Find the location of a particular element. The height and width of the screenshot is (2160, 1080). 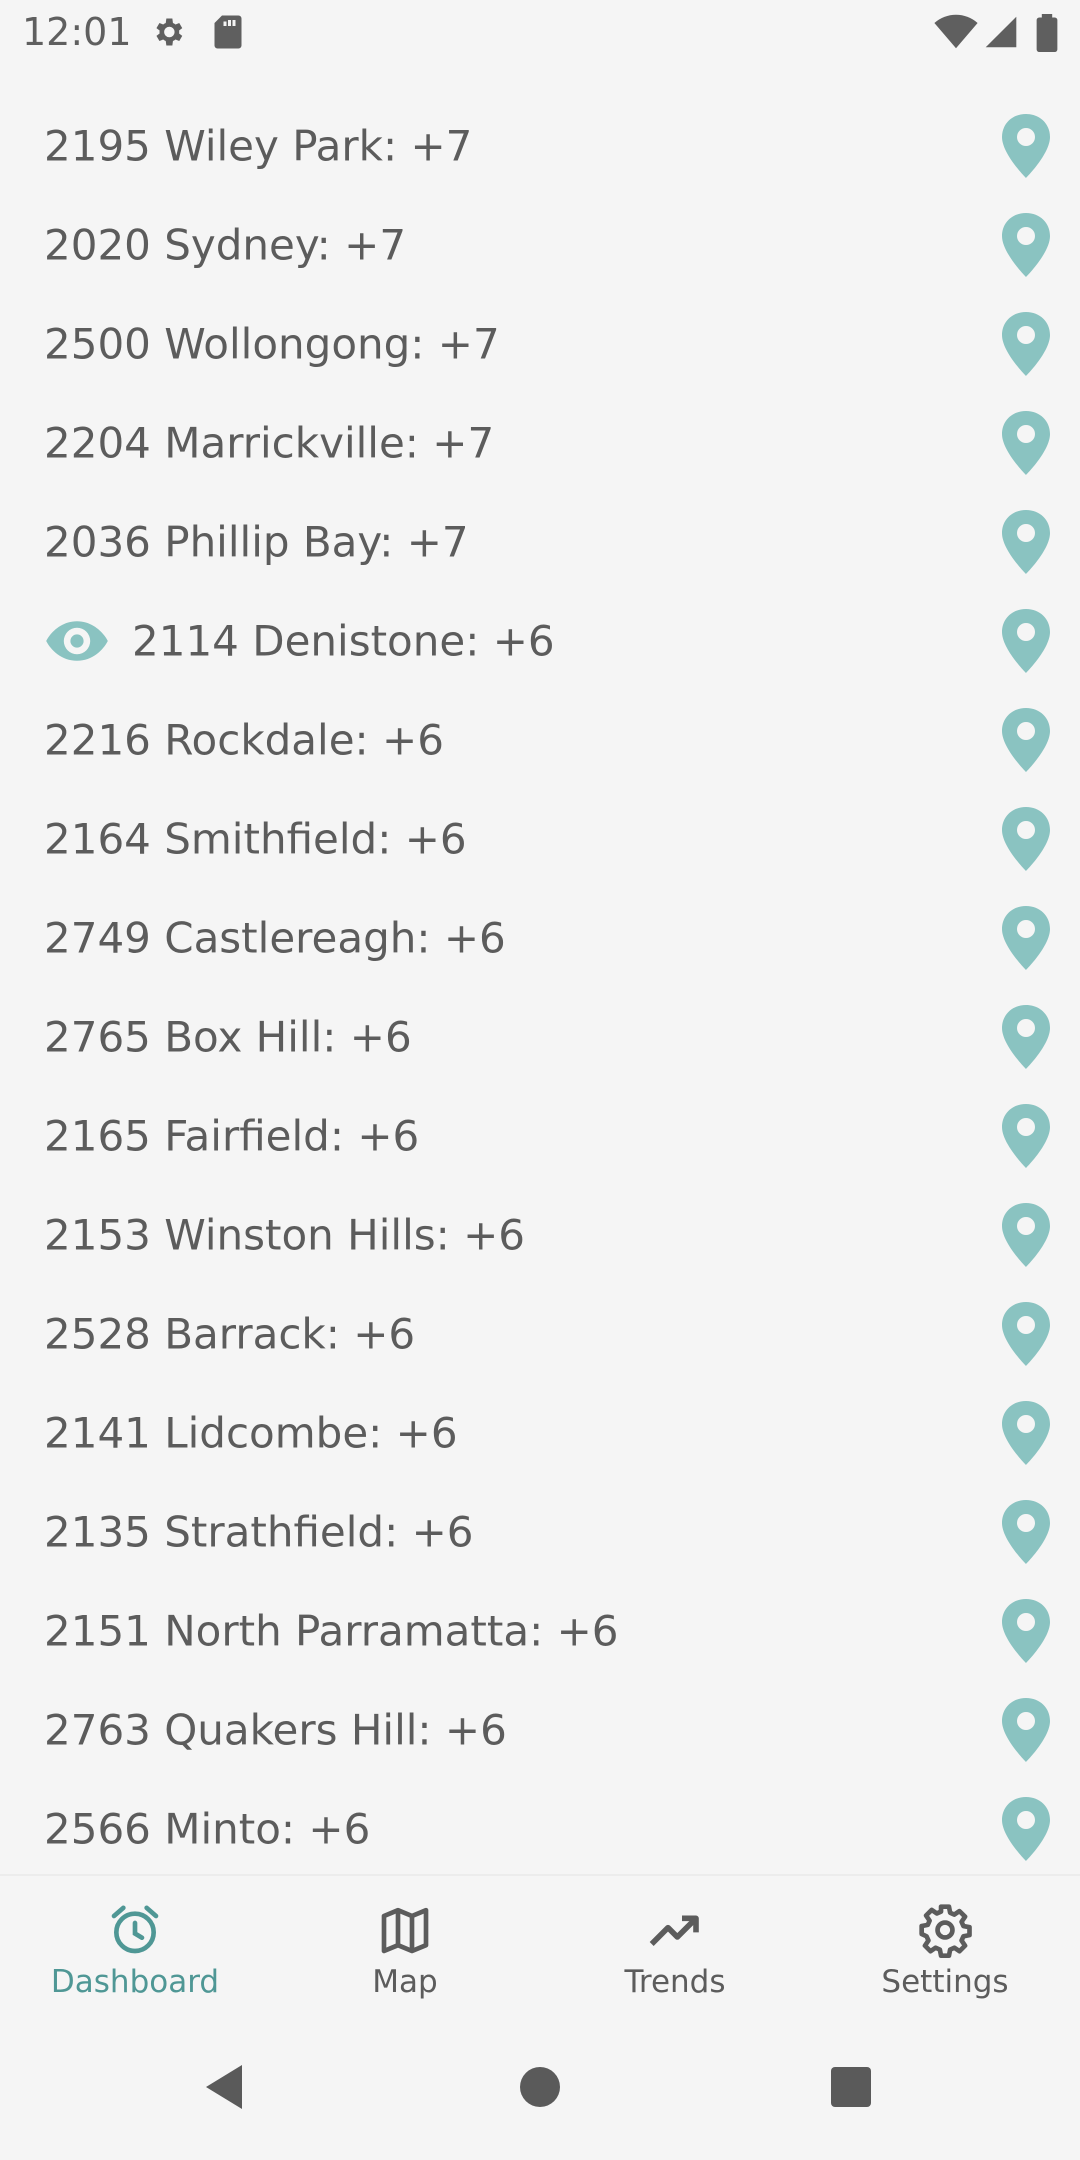

list-item: 2135 Strathfield: +6 is located at coordinates (540, 1531).